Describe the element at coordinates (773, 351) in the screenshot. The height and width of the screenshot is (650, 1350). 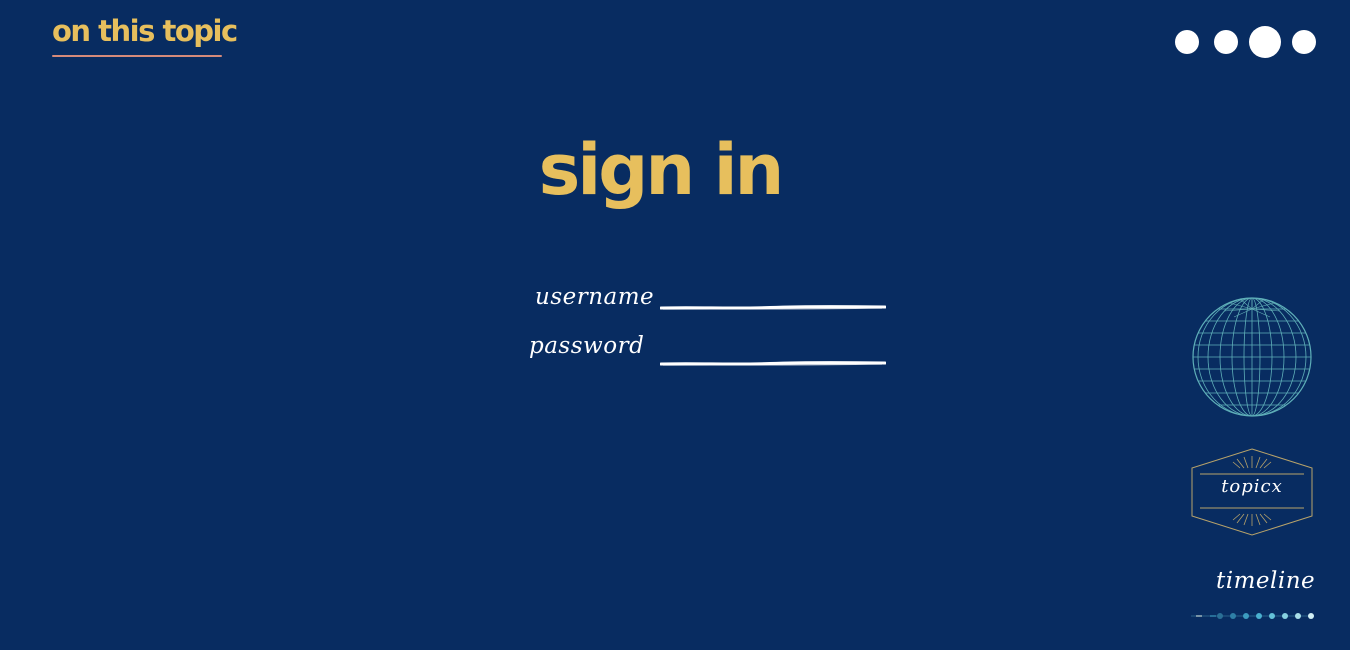
I see `password-input` at that location.